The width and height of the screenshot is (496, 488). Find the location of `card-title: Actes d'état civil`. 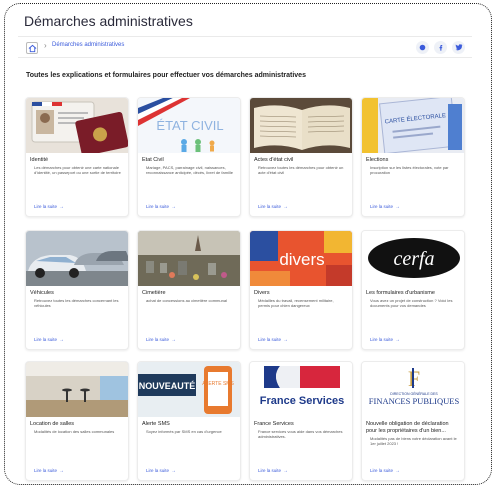

card-title: Actes d'état civil is located at coordinates (274, 160).